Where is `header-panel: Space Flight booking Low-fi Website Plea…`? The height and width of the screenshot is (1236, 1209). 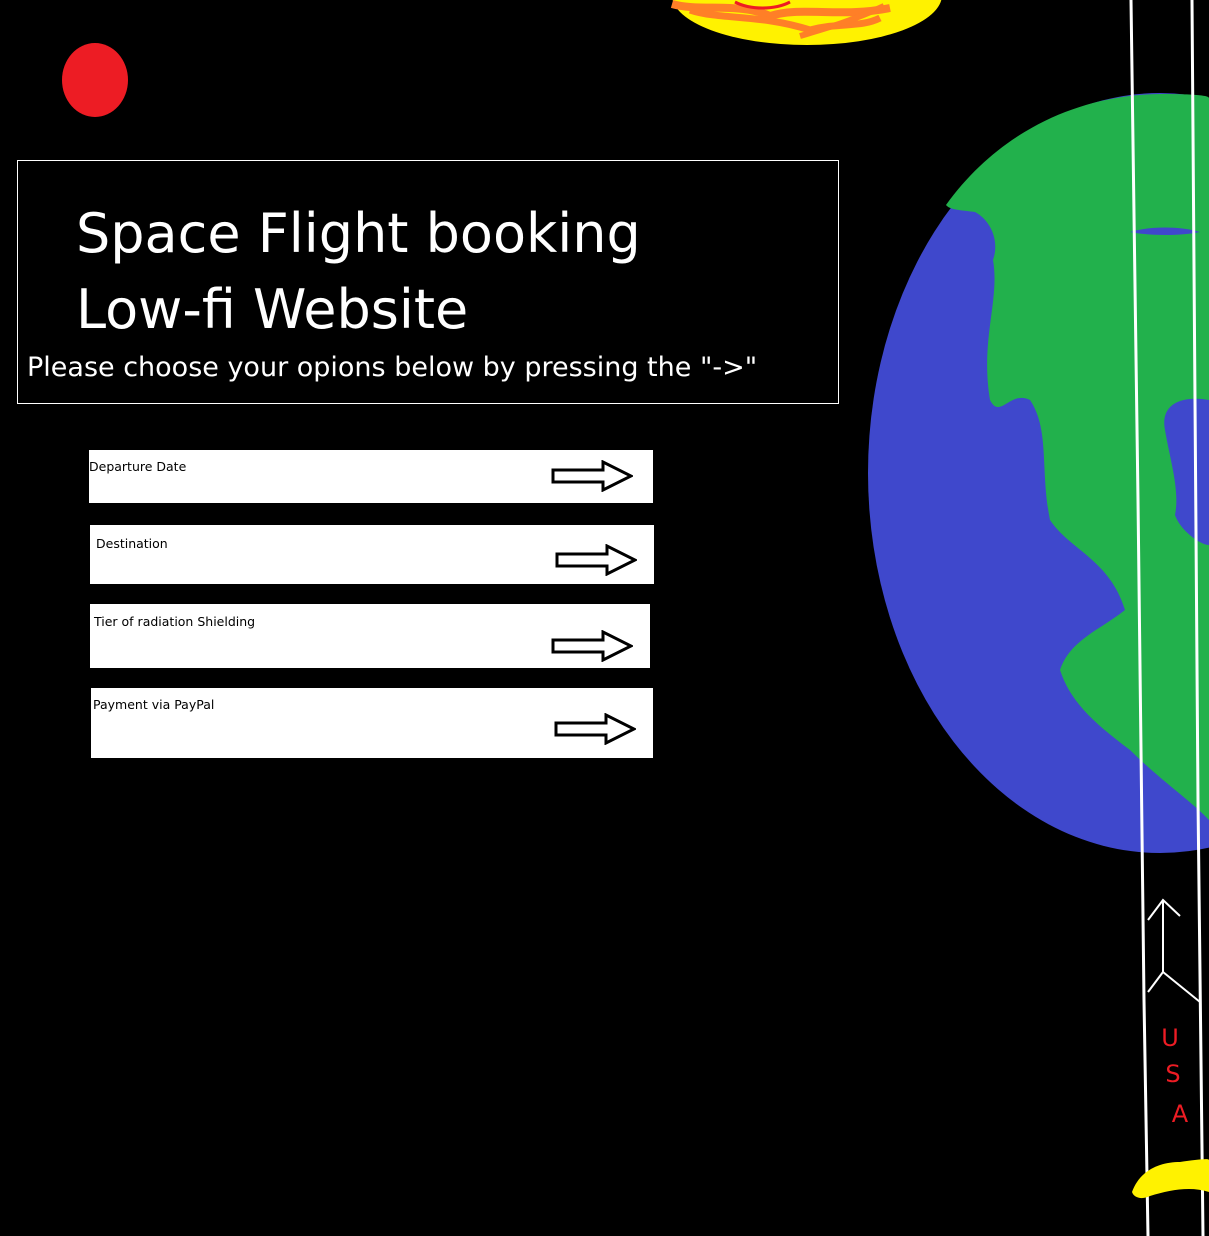
header-panel: Space Flight booking Low-fi Website Plea… is located at coordinates (428, 282).